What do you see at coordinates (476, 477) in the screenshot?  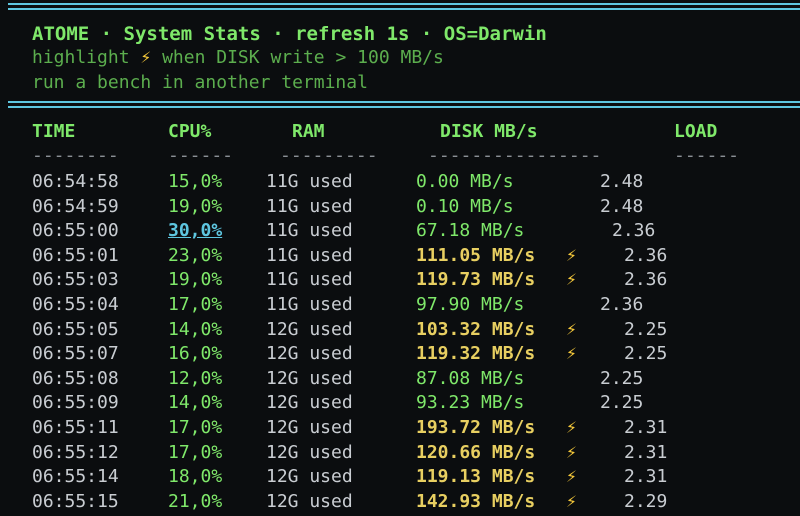 I see `cell-disk: 119.13 MB/s` at bounding box center [476, 477].